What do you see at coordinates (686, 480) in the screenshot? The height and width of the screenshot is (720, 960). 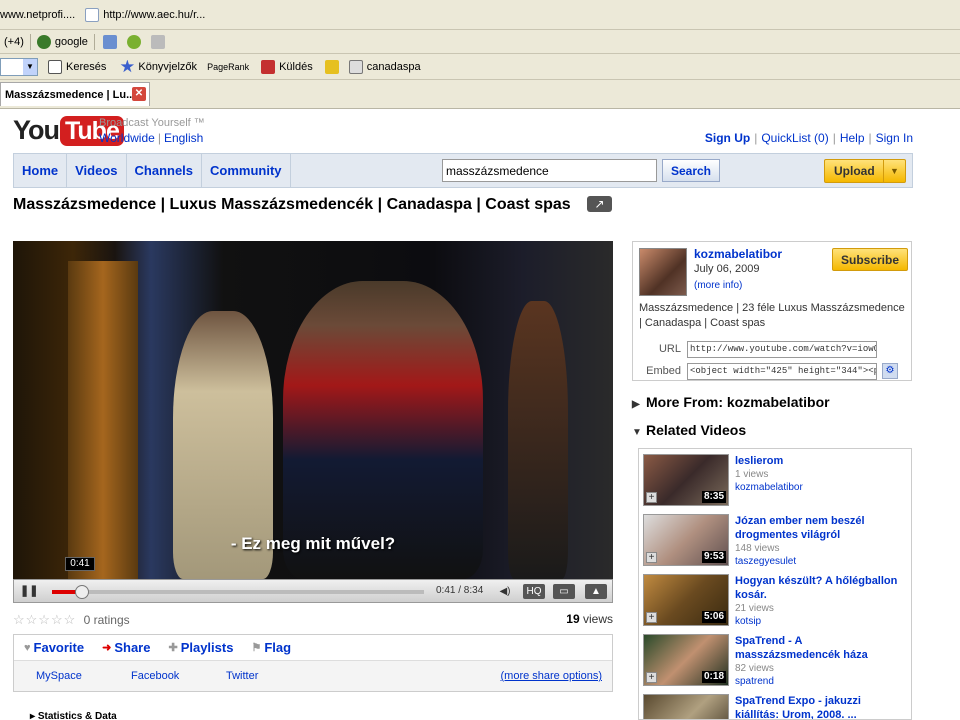 I see `video-thumbnail: + 8:35` at bounding box center [686, 480].